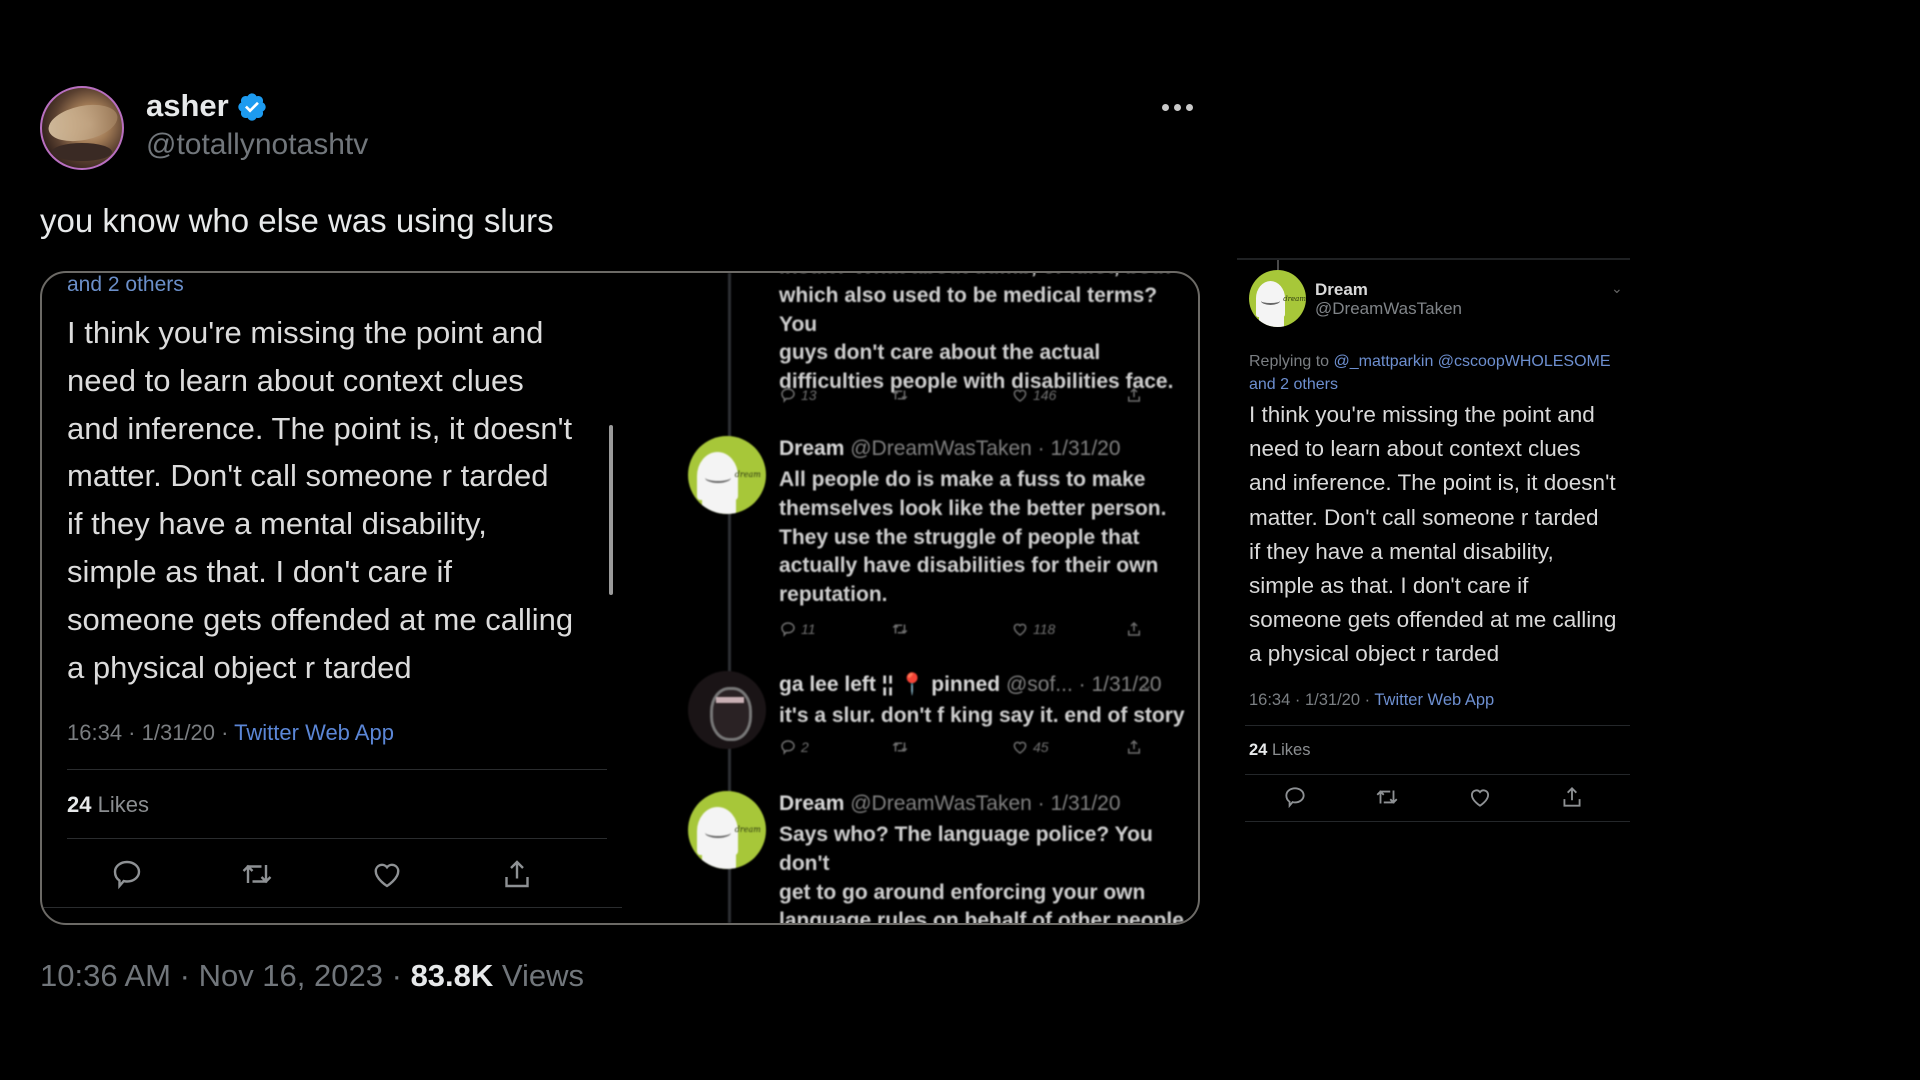 The height and width of the screenshot is (1080, 1920). Describe the element at coordinates (1388, 308) in the screenshot. I see `quoted-author-handle: @DreamWasTaken` at that location.